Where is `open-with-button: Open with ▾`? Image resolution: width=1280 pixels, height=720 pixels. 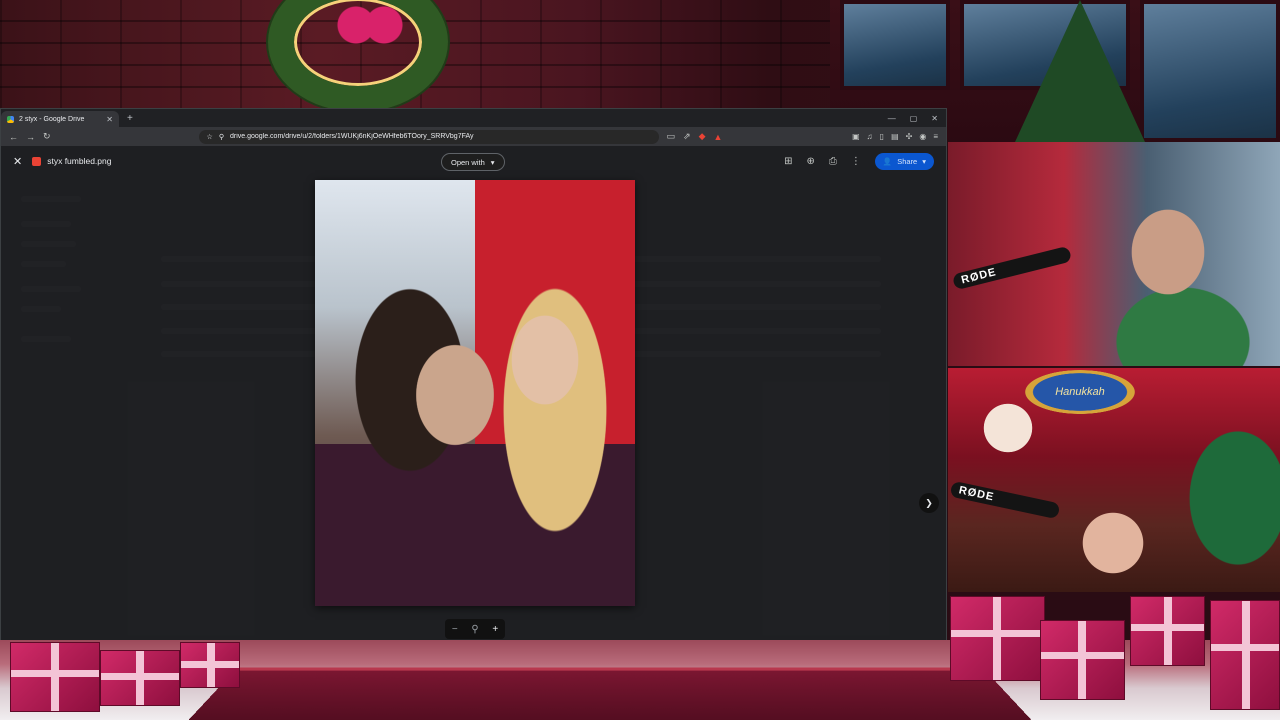
open-with-button: Open with ▾ is located at coordinates (473, 162).